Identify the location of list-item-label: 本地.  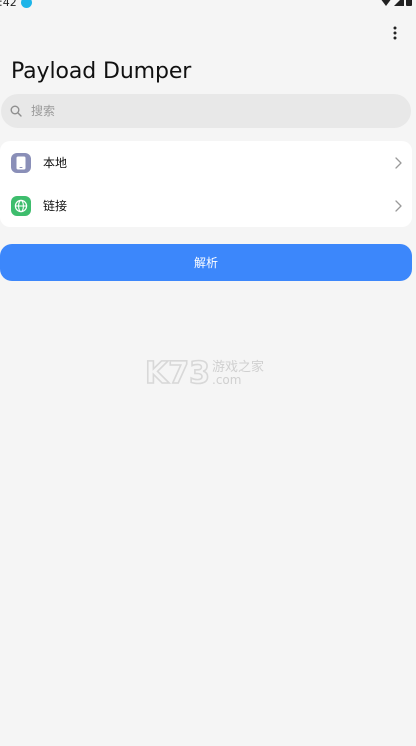
(55, 163).